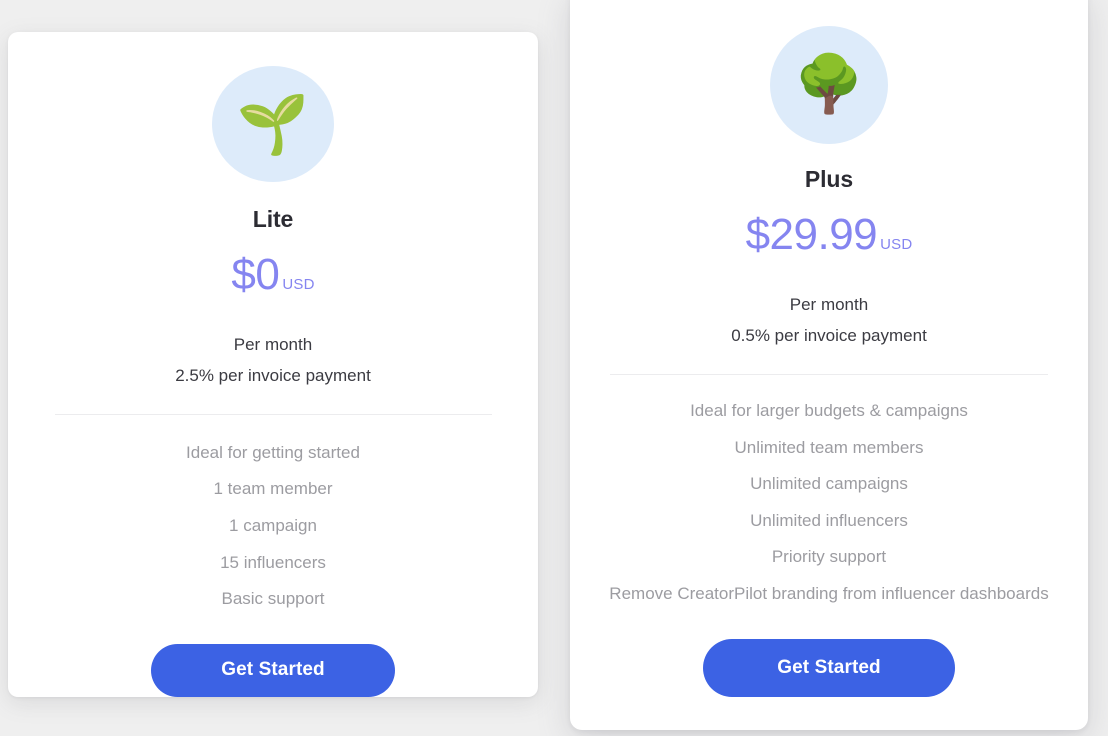 The width and height of the screenshot is (1108, 736). What do you see at coordinates (273, 376) in the screenshot?
I see `billing-fee-lite: 2.5% per invoice payment` at bounding box center [273, 376].